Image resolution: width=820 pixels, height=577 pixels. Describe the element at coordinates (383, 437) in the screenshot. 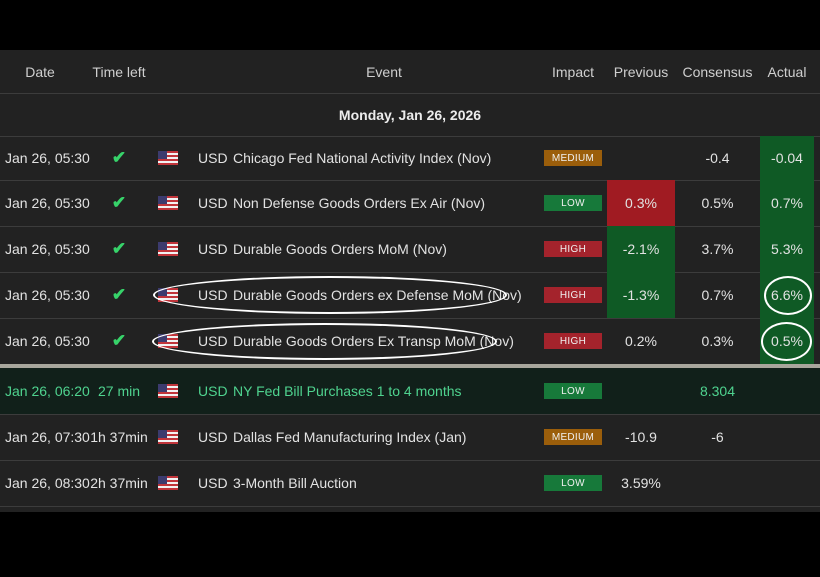

I see `row-event: Dallas Fed Manufacturing Index (Jan)` at that location.